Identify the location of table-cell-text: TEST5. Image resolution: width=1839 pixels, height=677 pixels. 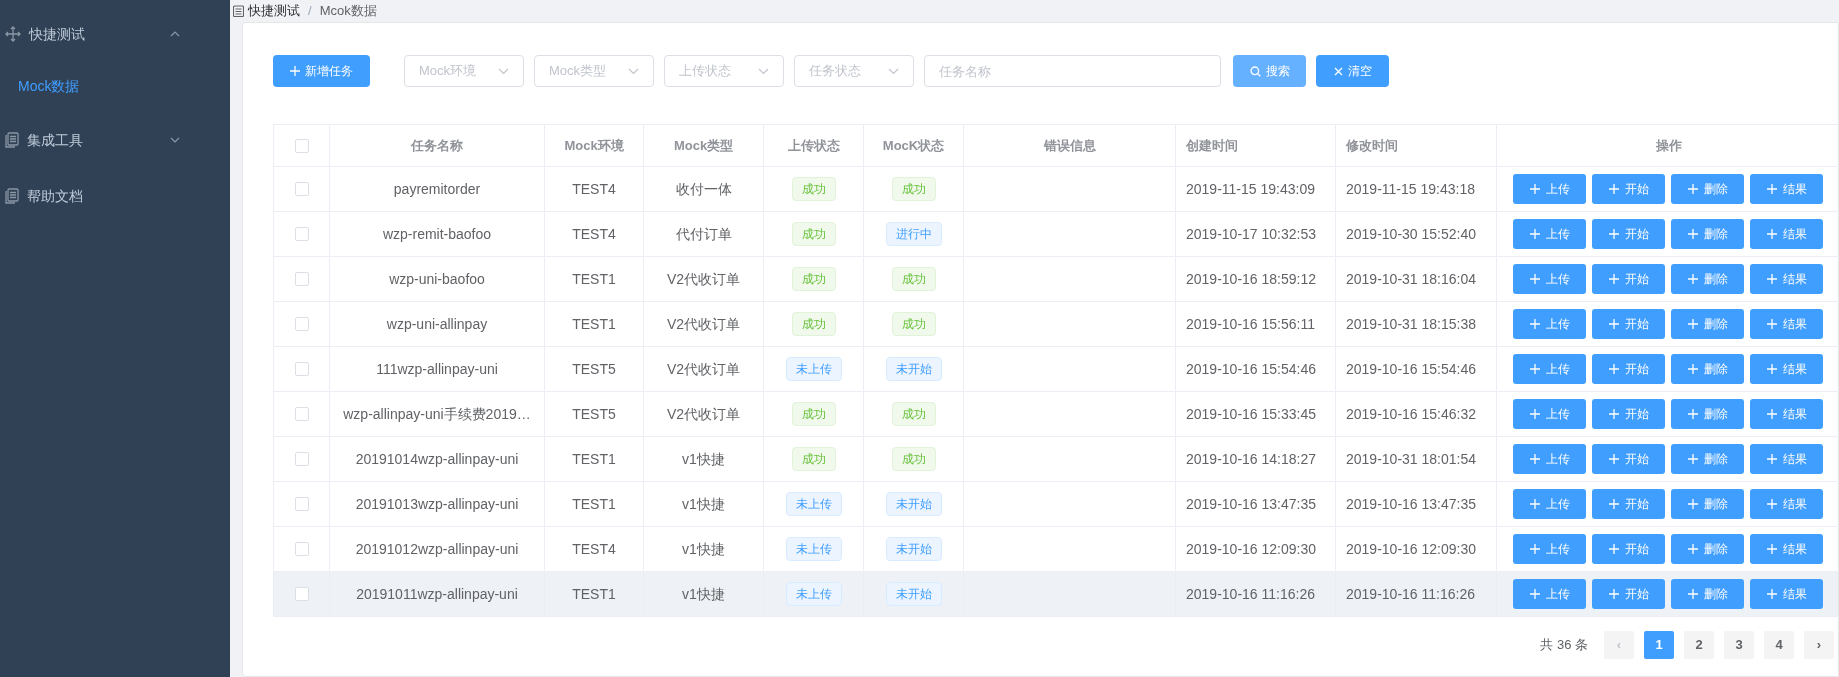
(594, 369).